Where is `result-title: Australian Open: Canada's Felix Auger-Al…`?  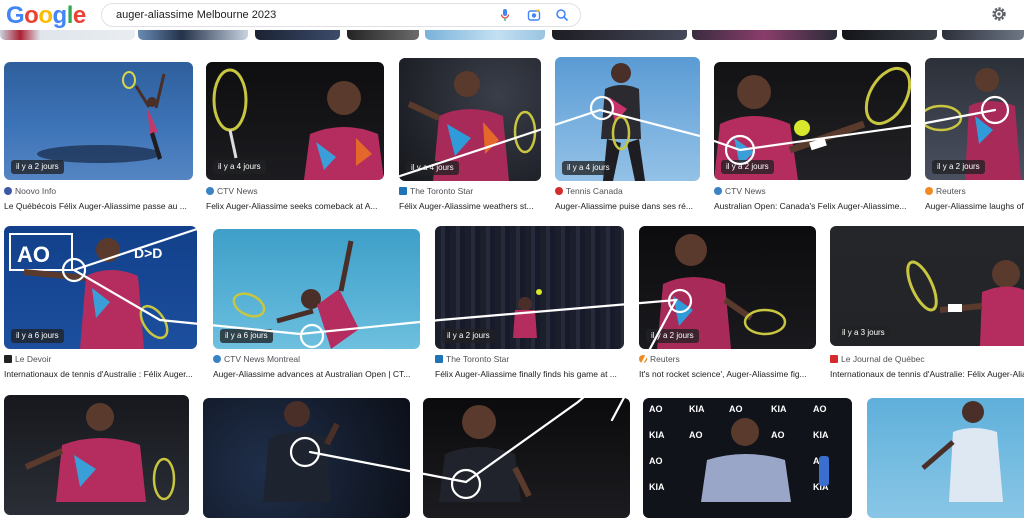 result-title: Australian Open: Canada's Felix Auger-Al… is located at coordinates (812, 206).